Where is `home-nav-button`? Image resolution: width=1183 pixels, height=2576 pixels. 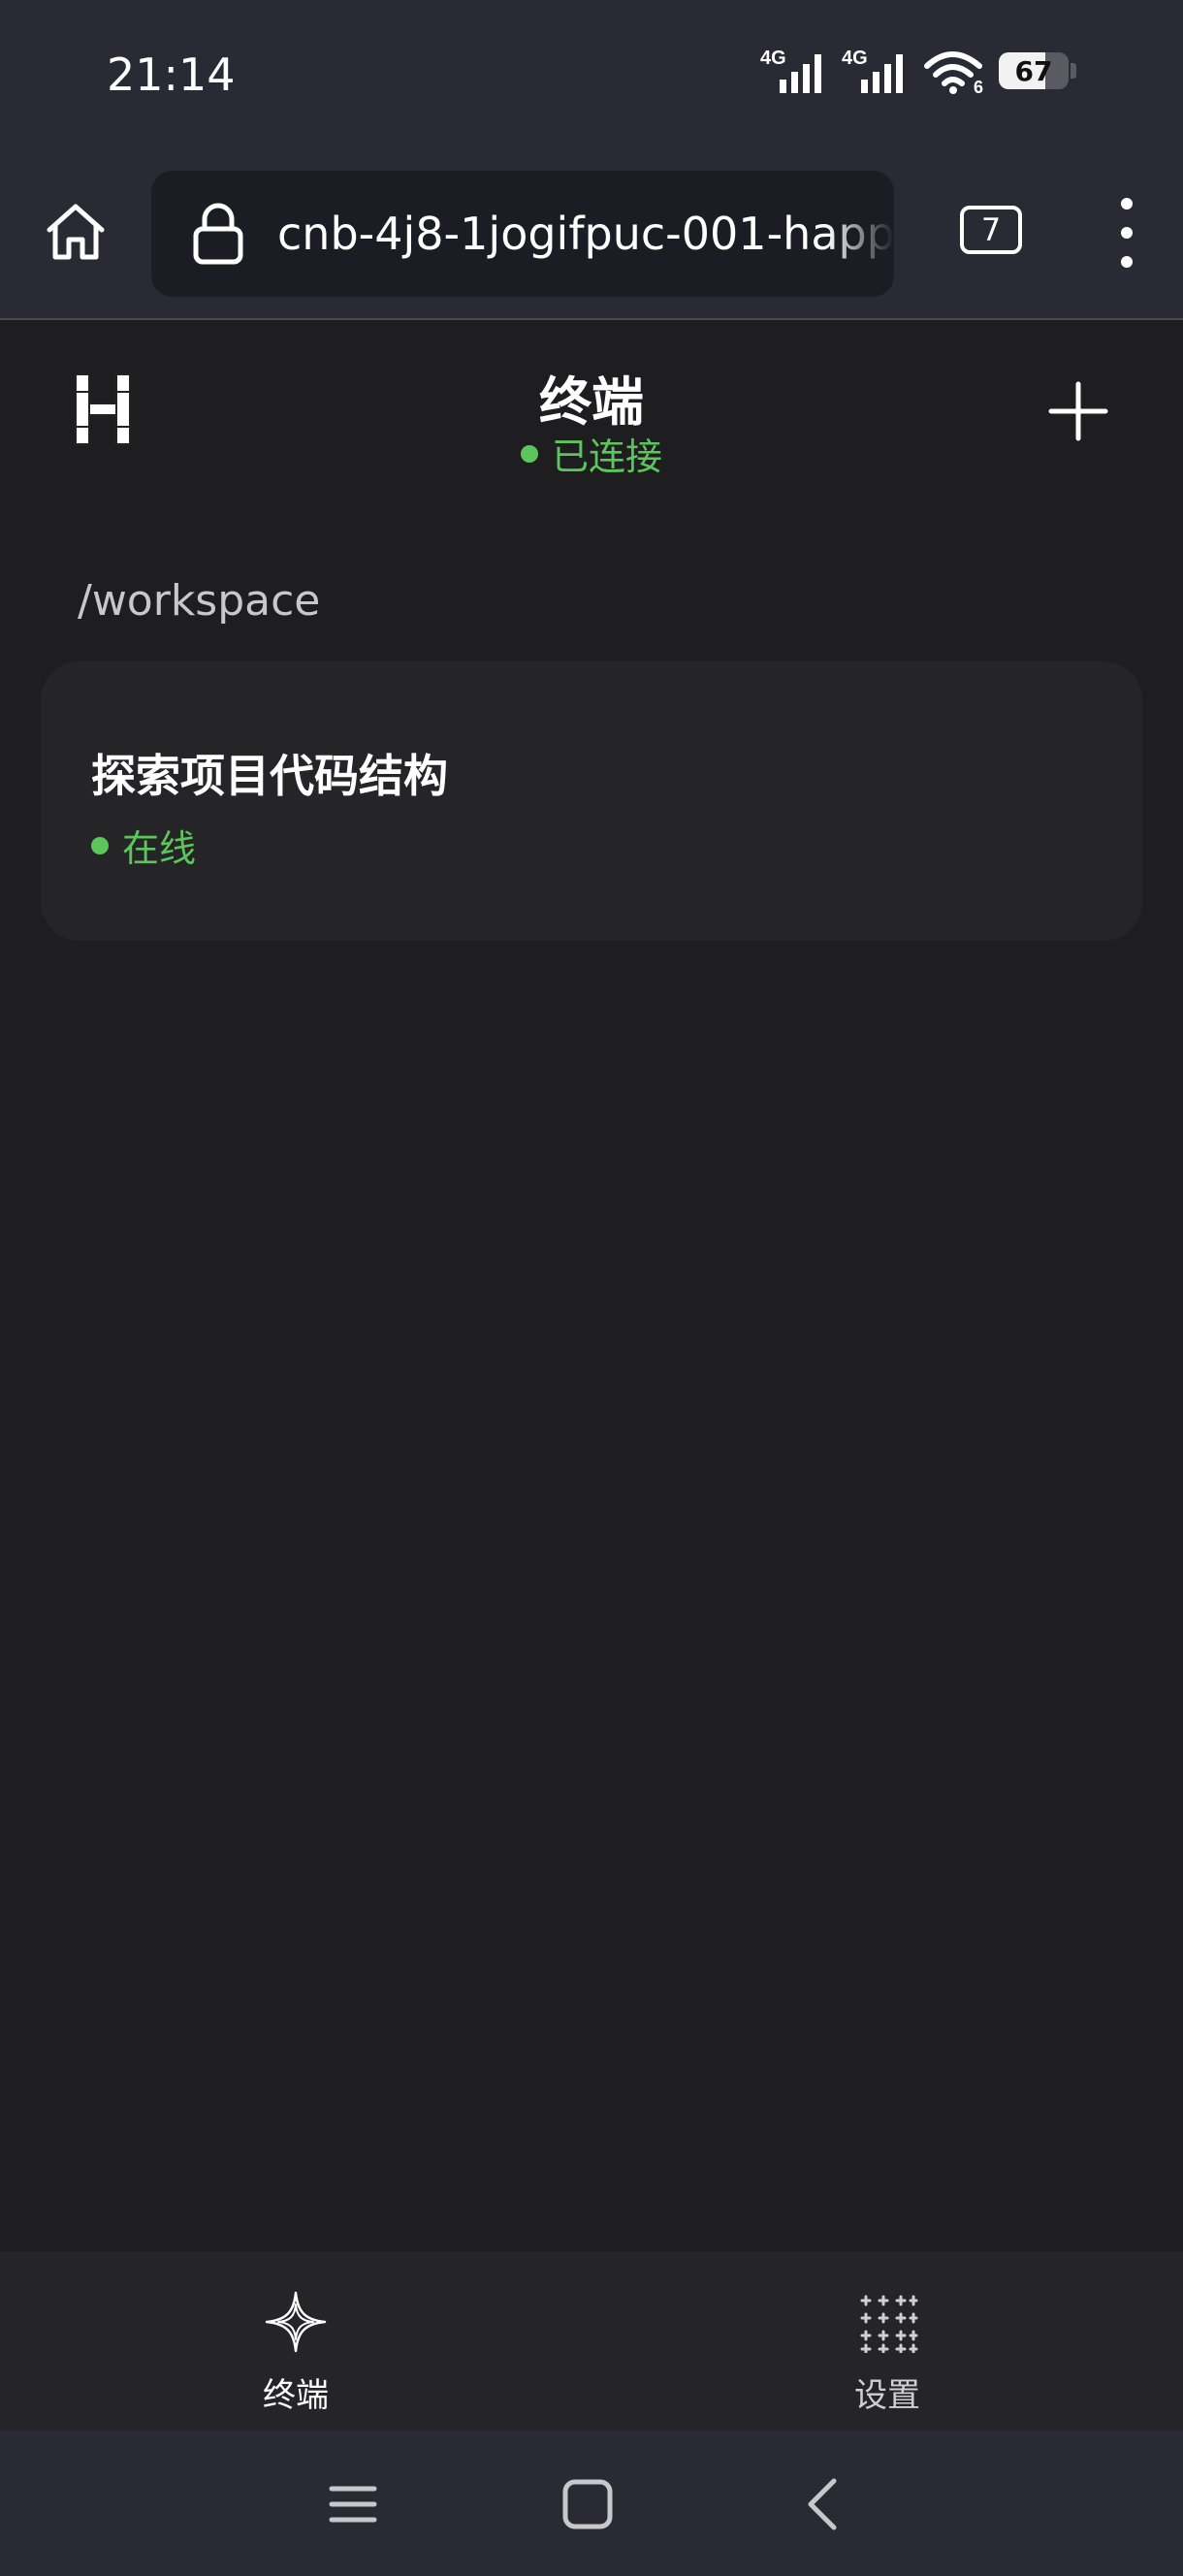 home-nav-button is located at coordinates (588, 2504).